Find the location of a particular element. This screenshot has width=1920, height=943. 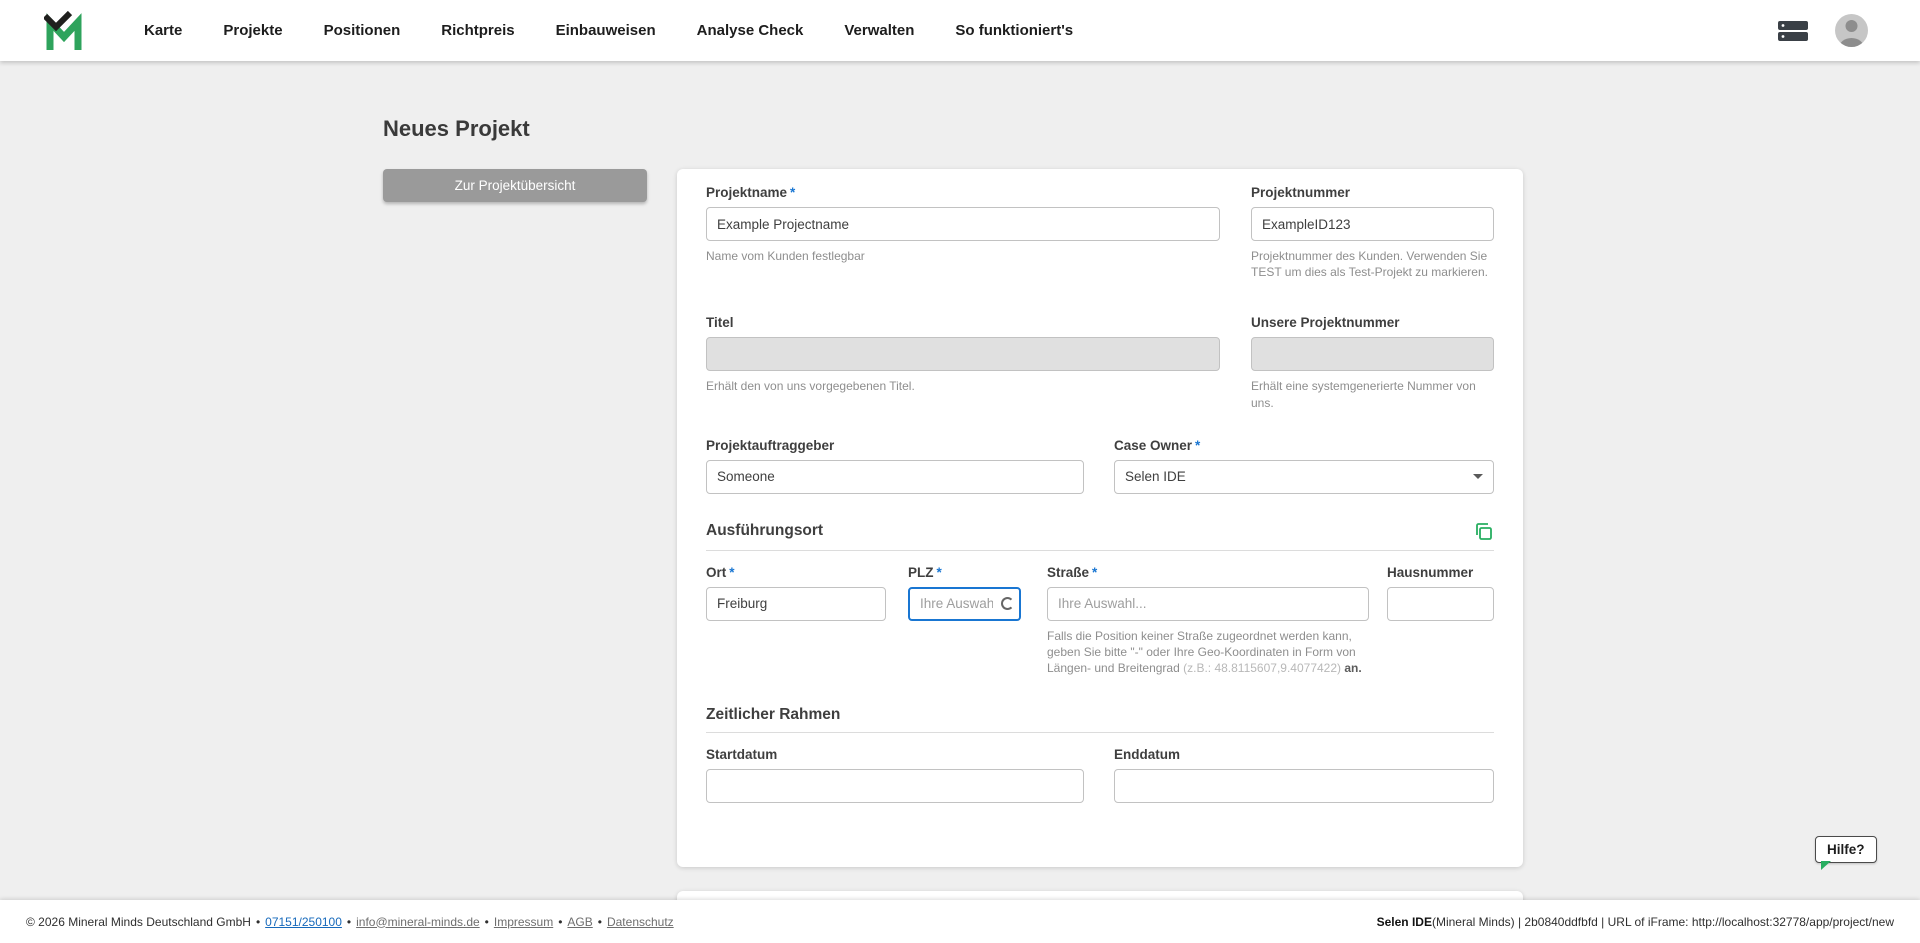

startdatum-label: Startdatum is located at coordinates (742, 755).